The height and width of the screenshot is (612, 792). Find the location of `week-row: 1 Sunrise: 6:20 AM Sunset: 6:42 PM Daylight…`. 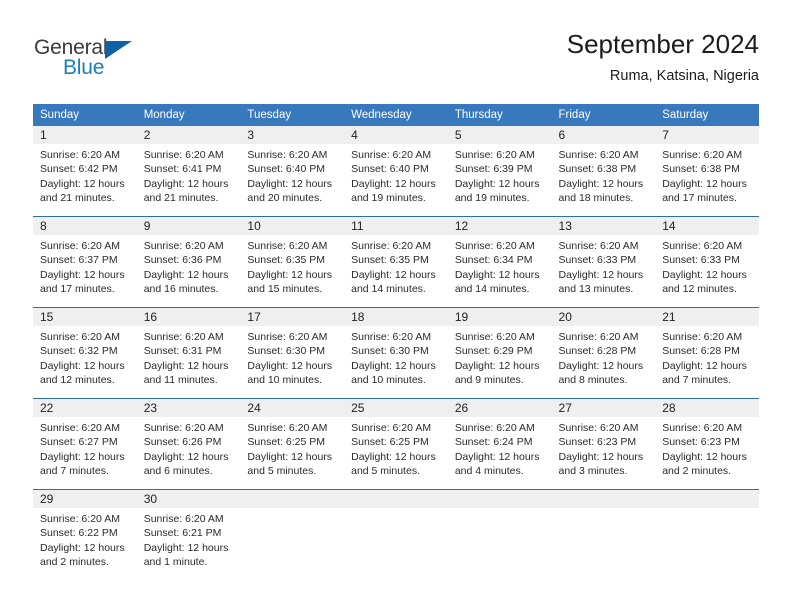

week-row: 1 Sunrise: 6:20 AM Sunset: 6:42 PM Daylight… is located at coordinates (396, 171).